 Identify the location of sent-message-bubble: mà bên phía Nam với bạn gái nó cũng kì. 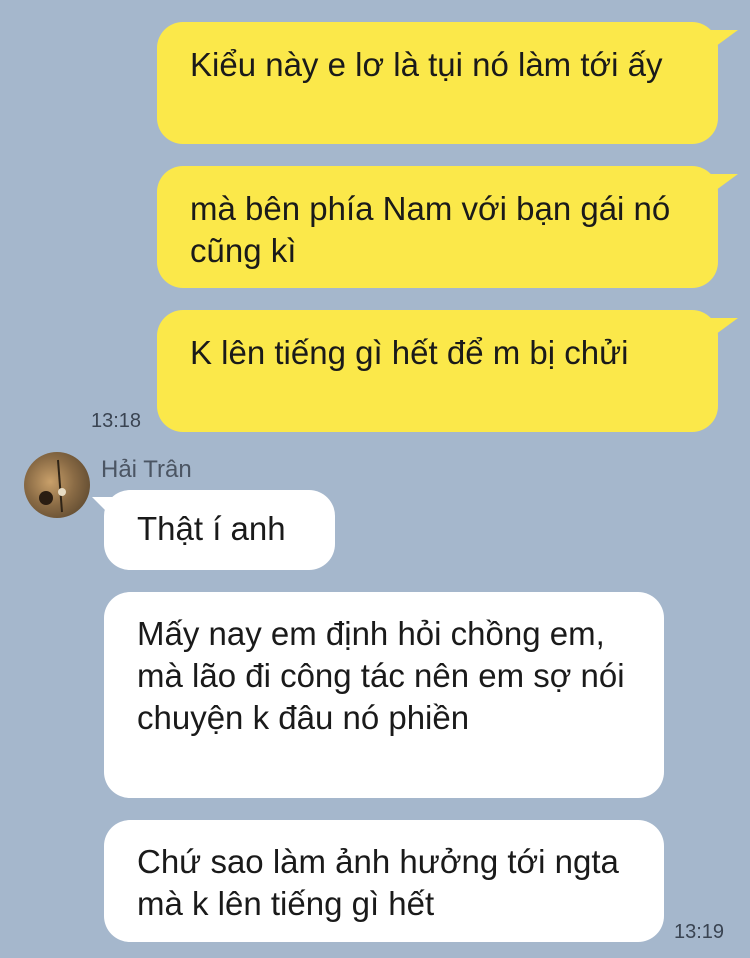
(437, 227).